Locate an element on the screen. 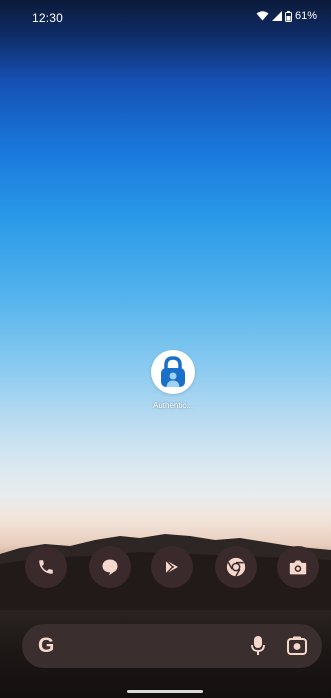 The width and height of the screenshot is (331, 698). wifi-icon is located at coordinates (262, 16).